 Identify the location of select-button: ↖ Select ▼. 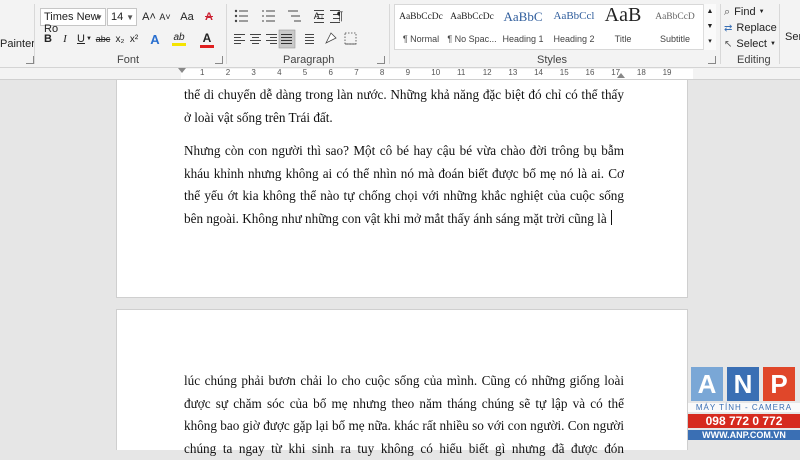
(750, 44).